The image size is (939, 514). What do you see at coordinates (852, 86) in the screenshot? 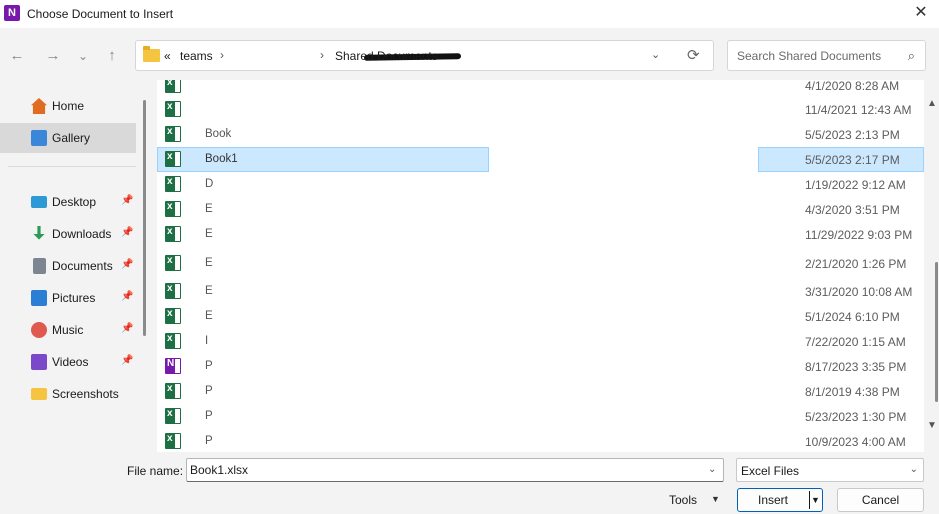
I see `file-date: 4/1/2020 8:28 AM` at bounding box center [852, 86].